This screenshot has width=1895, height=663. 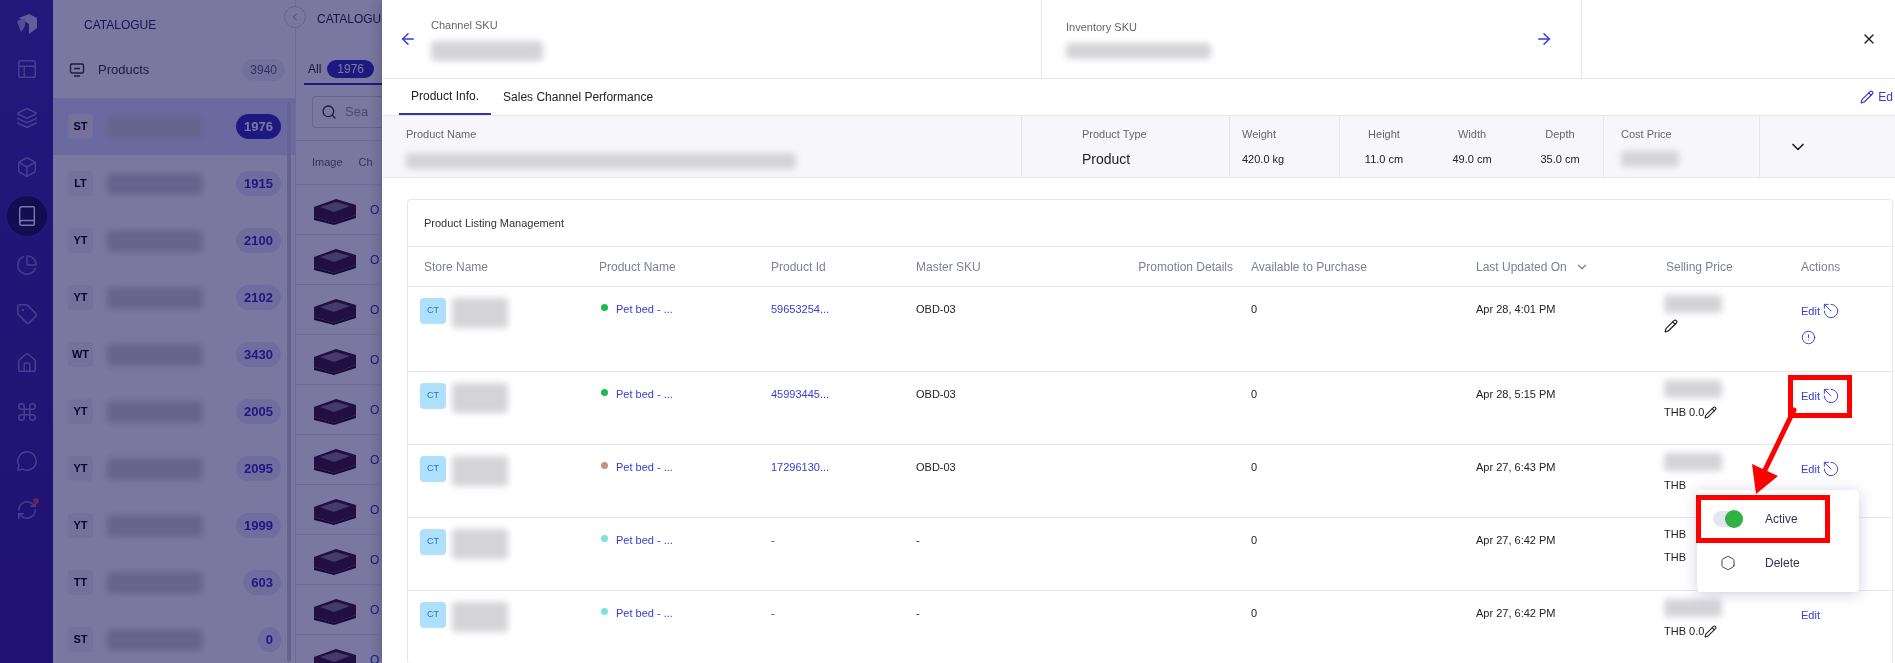 What do you see at coordinates (1544, 39) in the screenshot?
I see `forward-arrow-icon` at bounding box center [1544, 39].